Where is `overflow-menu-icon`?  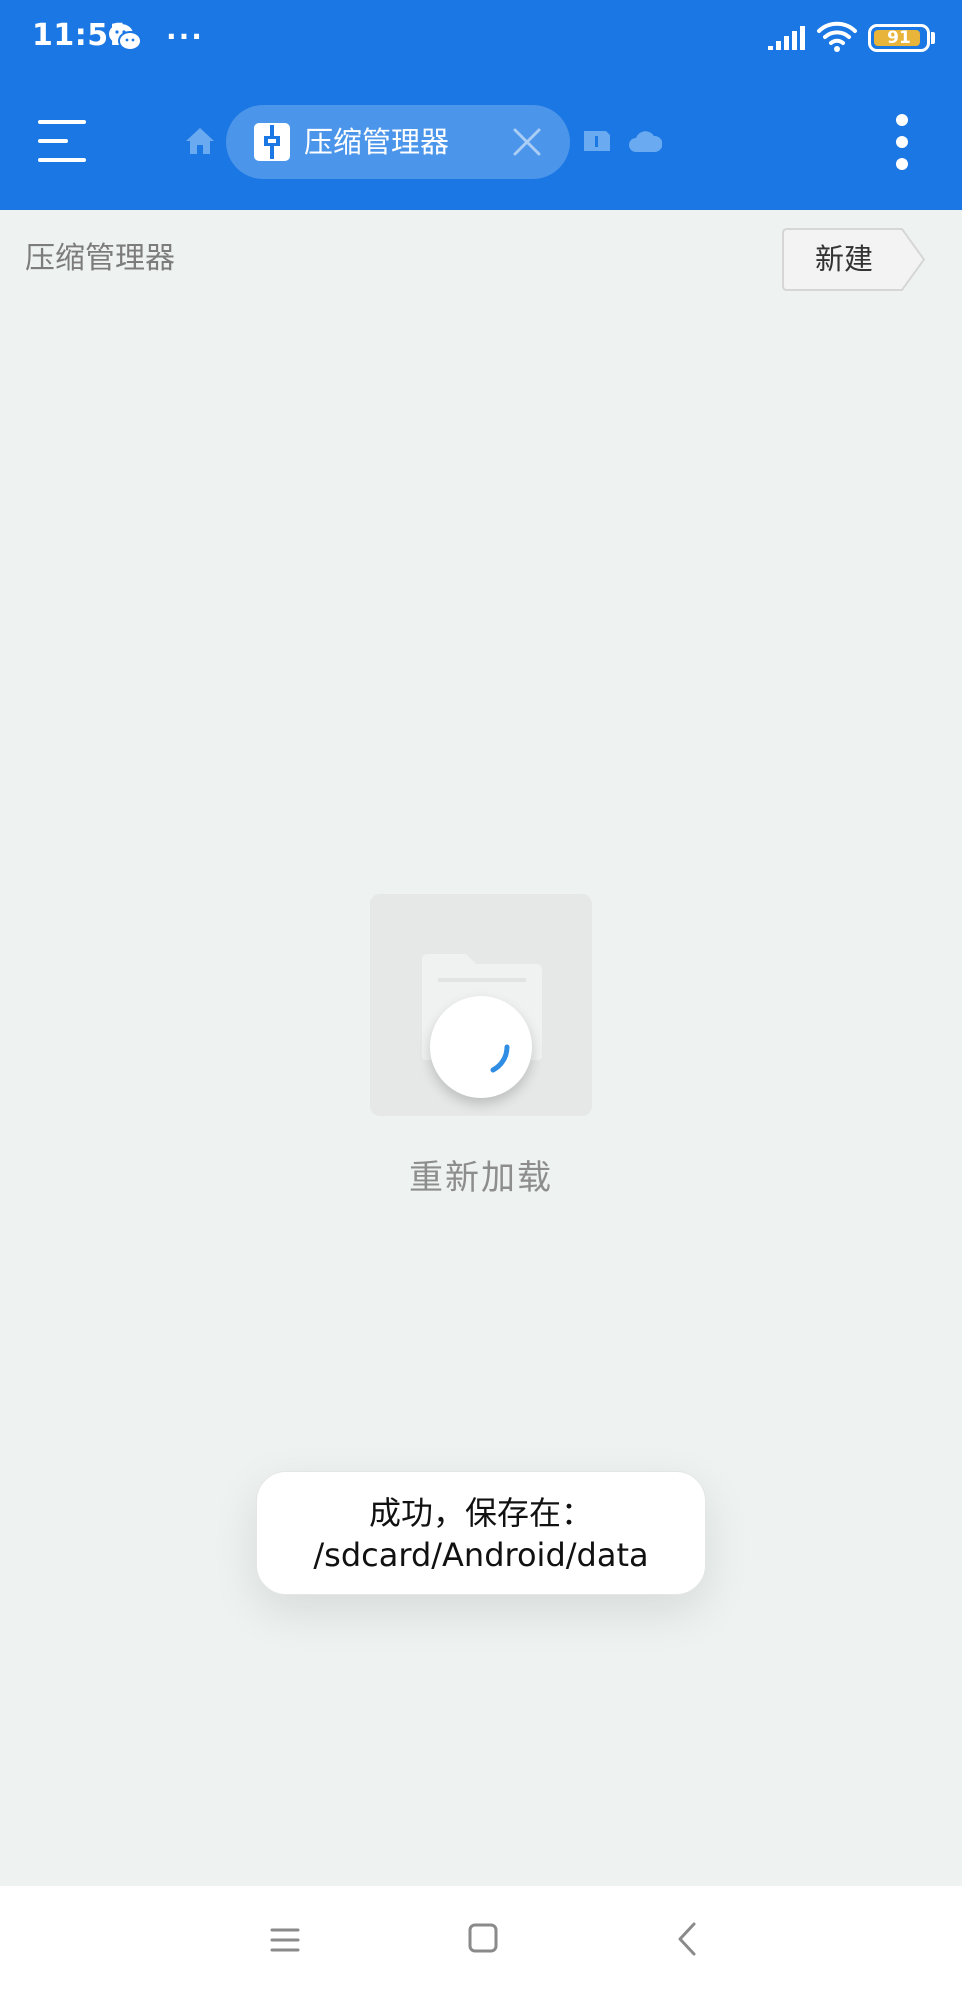
overflow-menu-icon is located at coordinates (902, 142).